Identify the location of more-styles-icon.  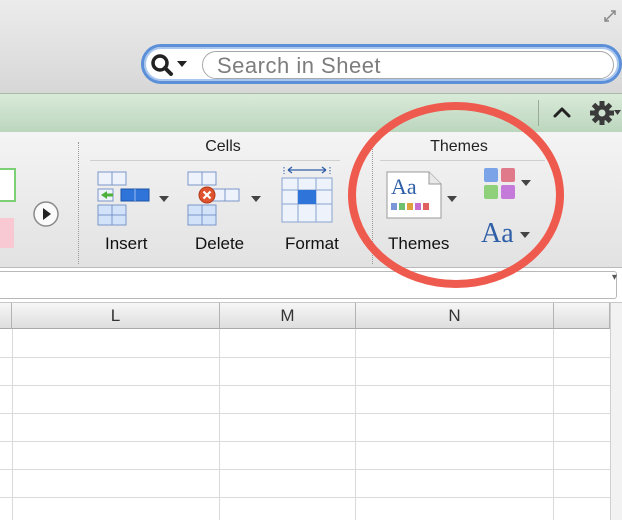
(46, 214).